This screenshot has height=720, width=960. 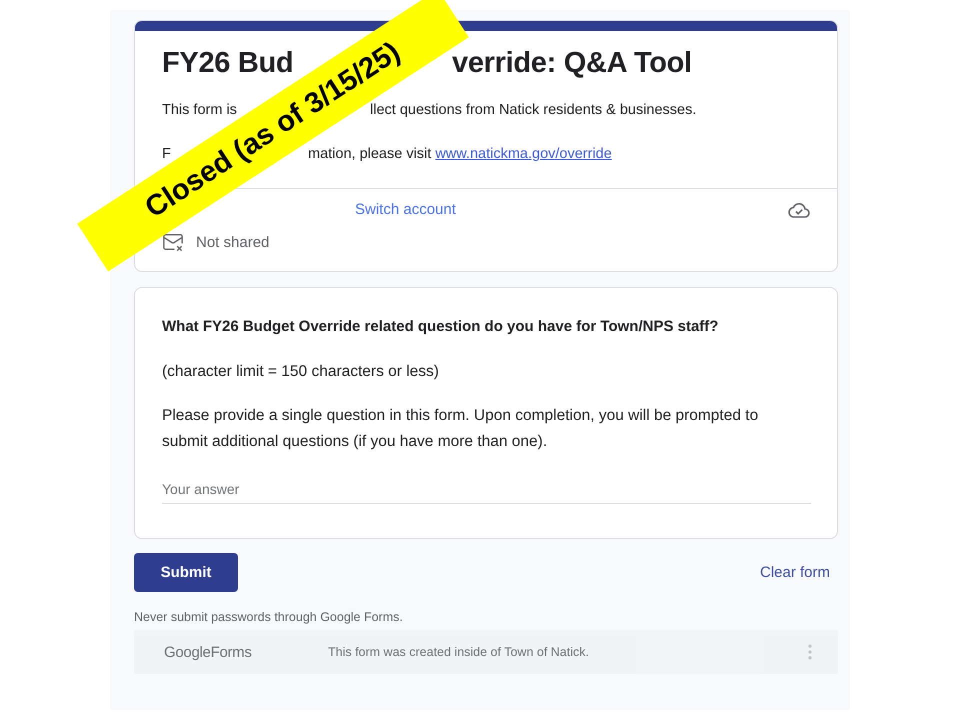 What do you see at coordinates (441, 326) in the screenshot?
I see `question-title: What FY26 Budget Override related question do you have for Town/NPS staff?` at bounding box center [441, 326].